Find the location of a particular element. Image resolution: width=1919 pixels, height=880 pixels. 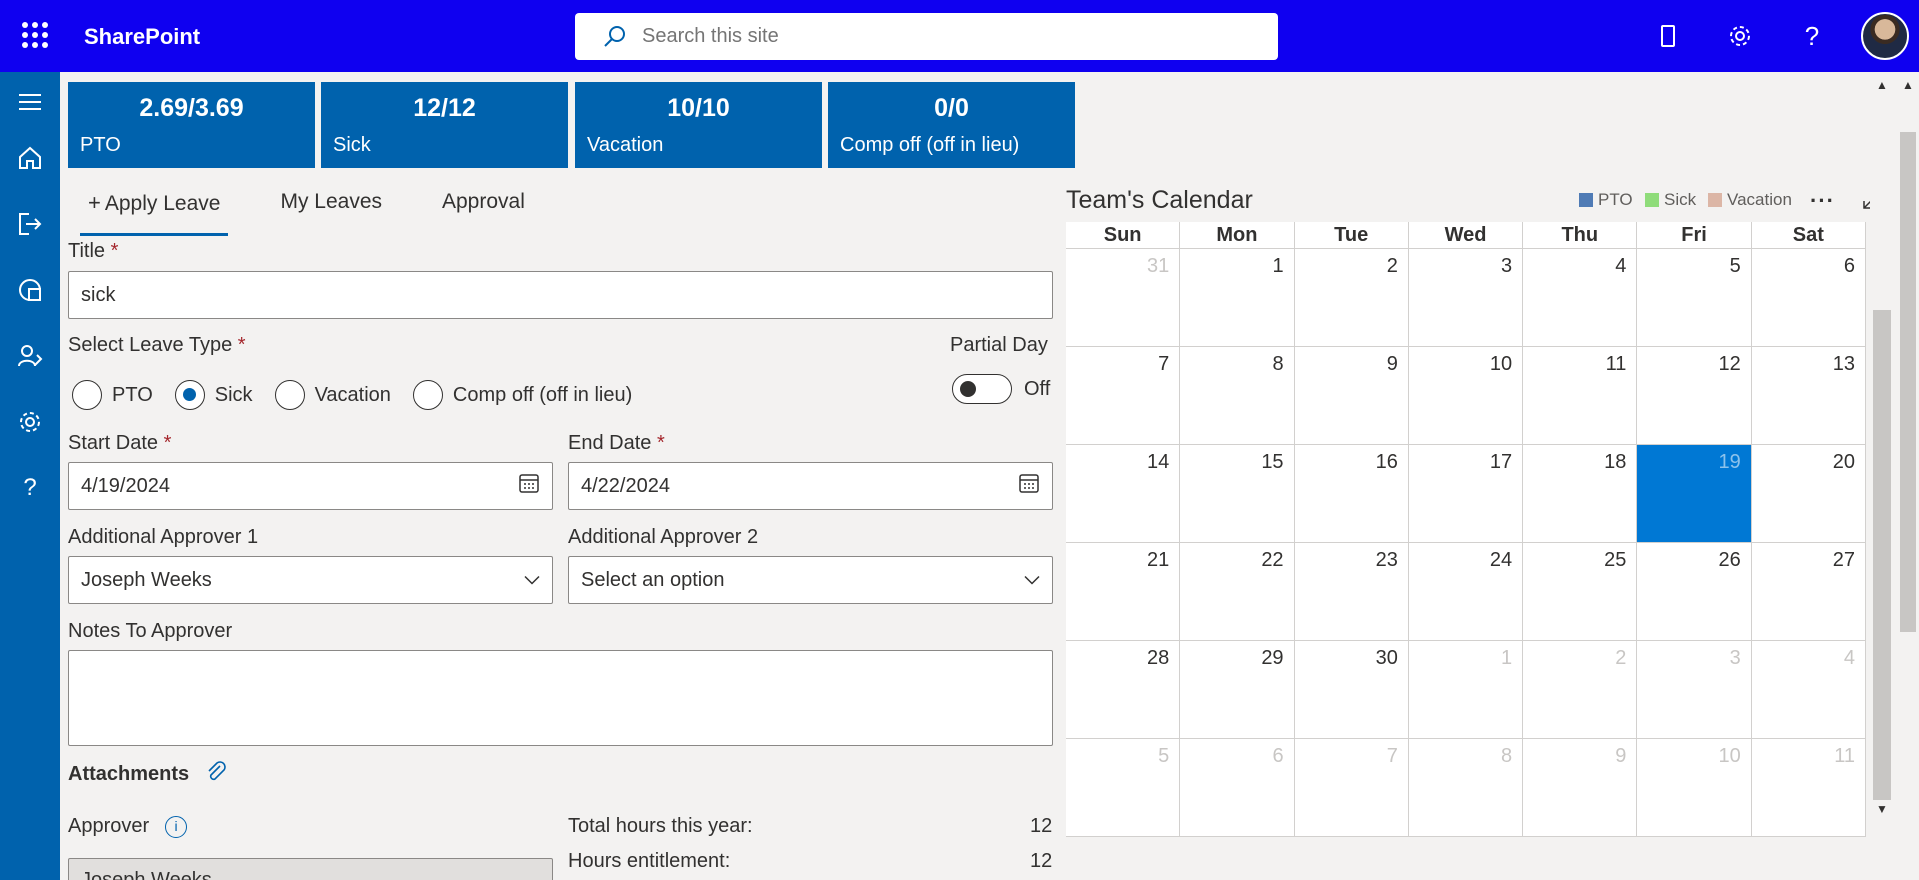

more-options-icon: ··· is located at coordinates (1822, 201).